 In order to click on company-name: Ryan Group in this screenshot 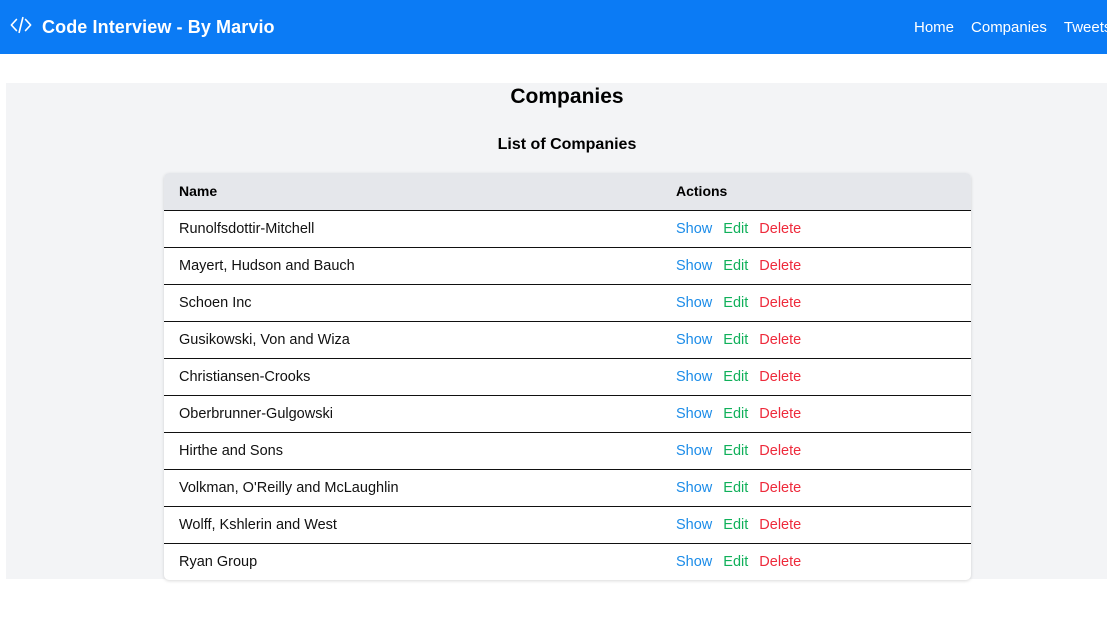, I will do `click(218, 561)`.